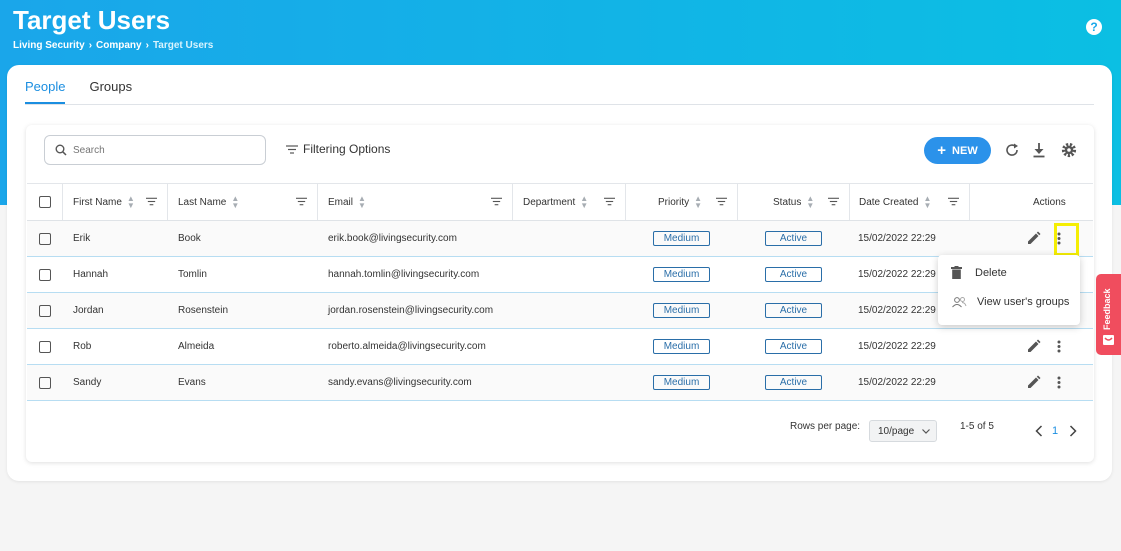 The width and height of the screenshot is (1121, 551). I want to click on column-header-last-name: Last Name ▲ ▼, so click(243, 202).